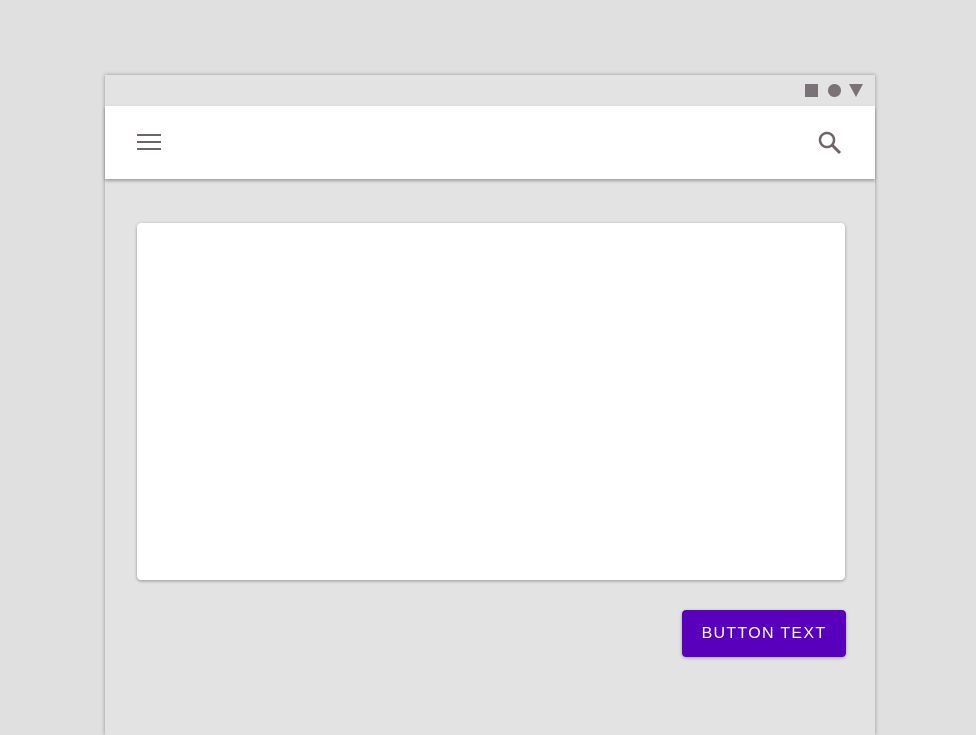 Image resolution: width=976 pixels, height=735 pixels. Describe the element at coordinates (830, 143) in the screenshot. I see `search-icon` at that location.